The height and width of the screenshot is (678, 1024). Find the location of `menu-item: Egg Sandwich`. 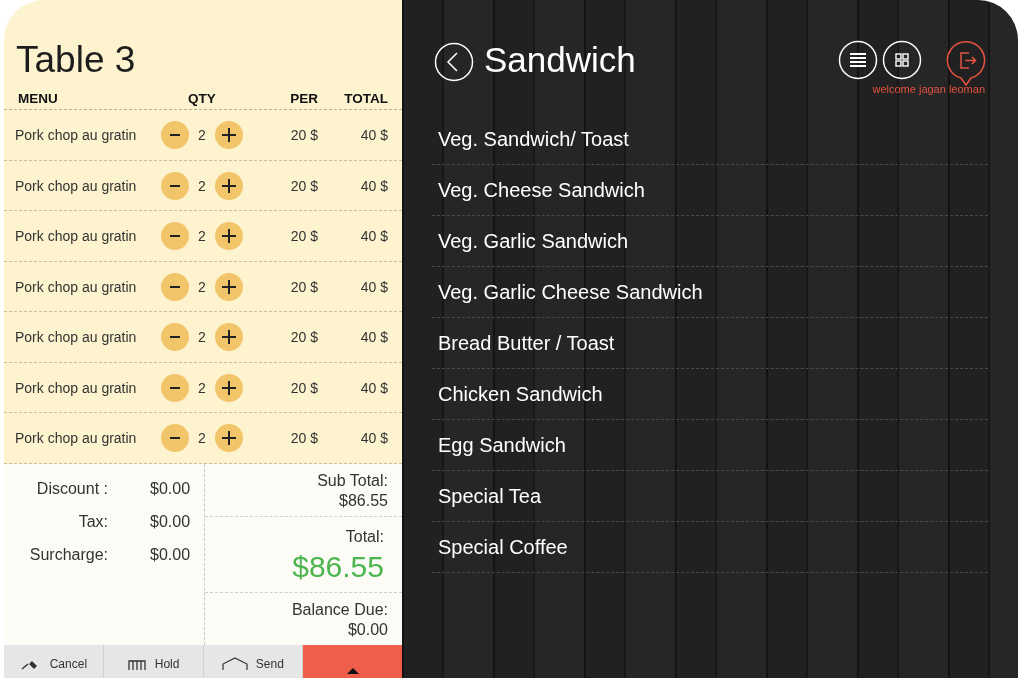

menu-item: Egg Sandwich is located at coordinates (710, 445).